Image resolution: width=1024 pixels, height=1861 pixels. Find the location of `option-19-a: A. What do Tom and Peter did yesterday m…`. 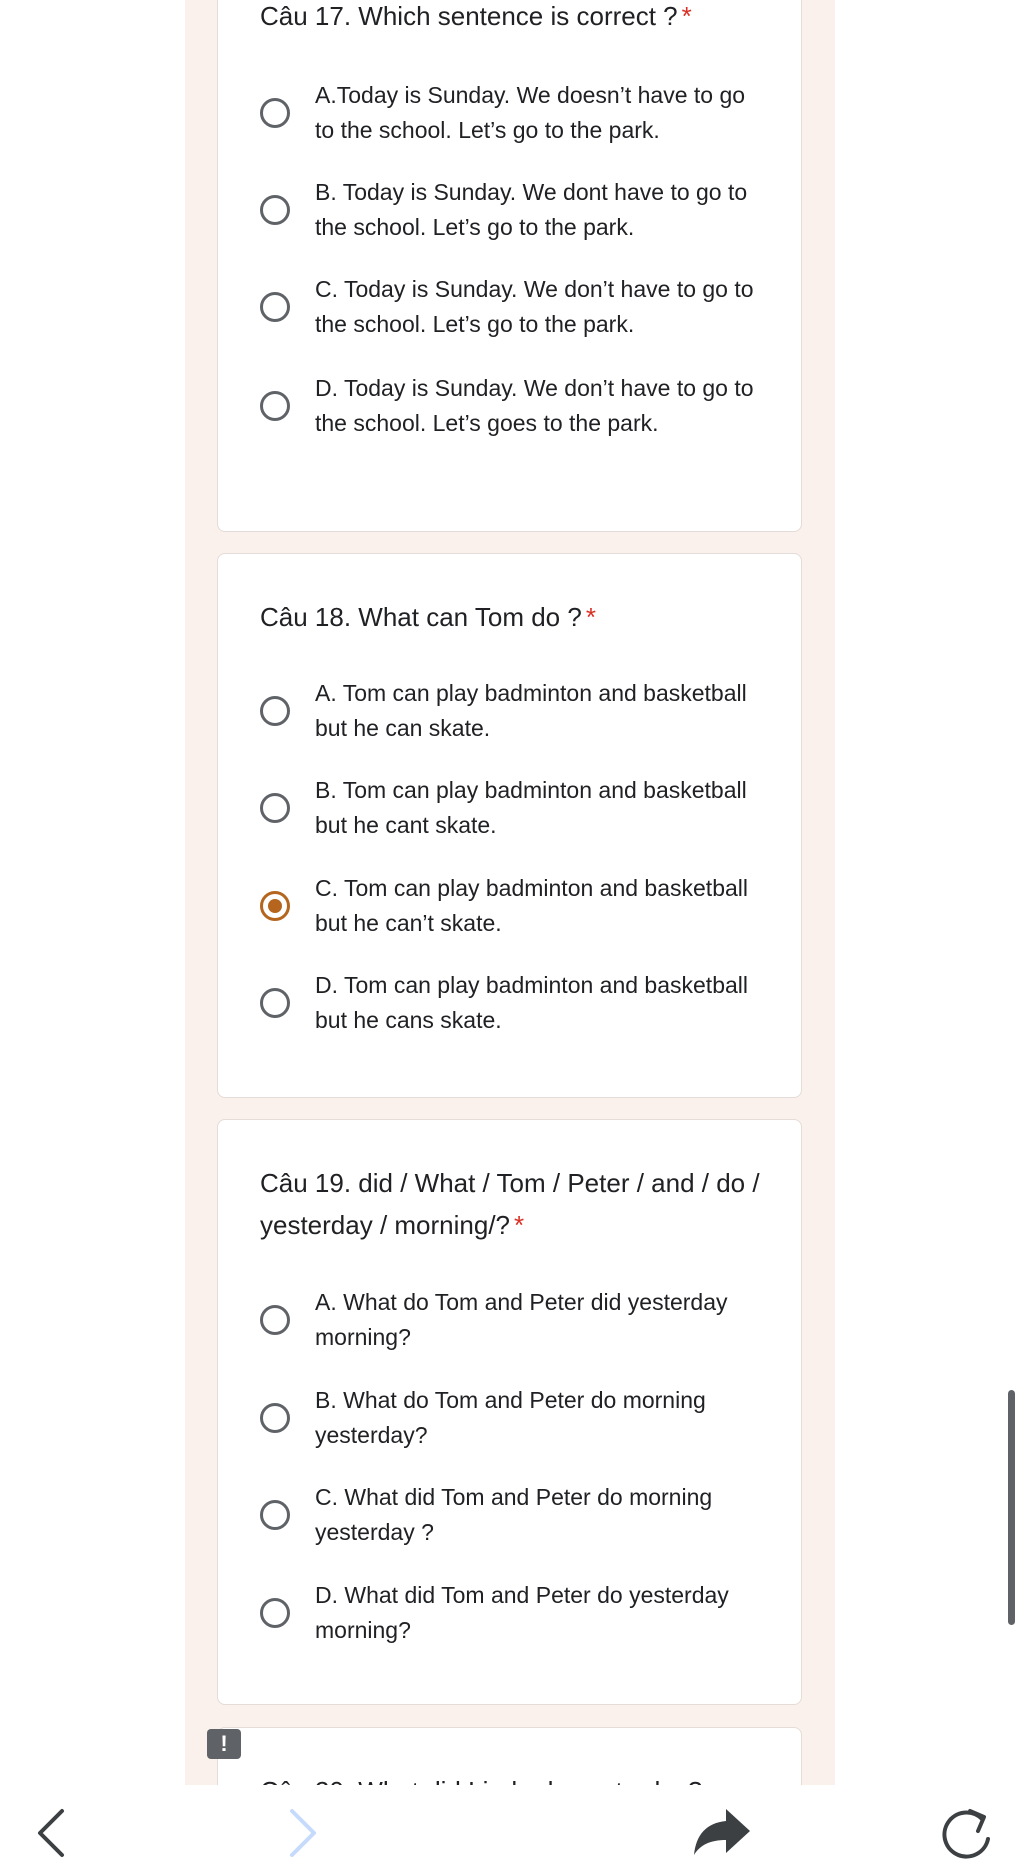

option-19-a: A. What do Tom and Peter did yesterday m… is located at coordinates (520, 1320).